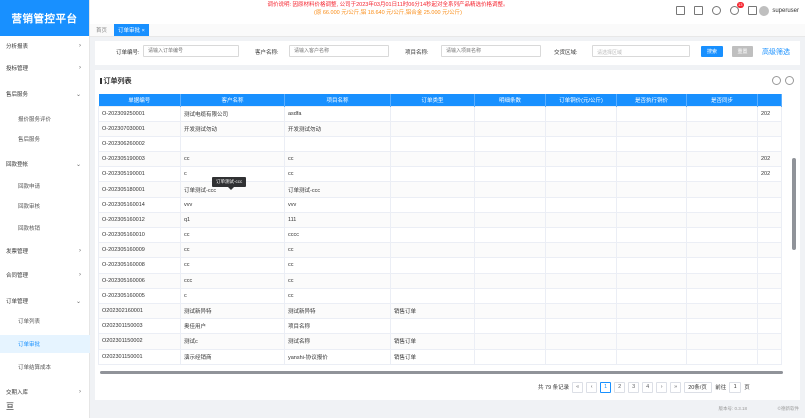 The width and height of the screenshot is (805, 418). What do you see at coordinates (680, 10) in the screenshot?
I see `fullscreen-icon` at bounding box center [680, 10].